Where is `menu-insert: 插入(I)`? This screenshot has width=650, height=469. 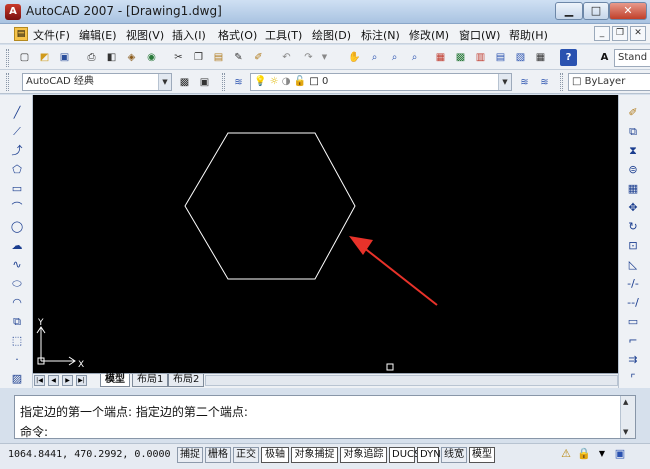 menu-insert: 插入(I) is located at coordinates (189, 35).